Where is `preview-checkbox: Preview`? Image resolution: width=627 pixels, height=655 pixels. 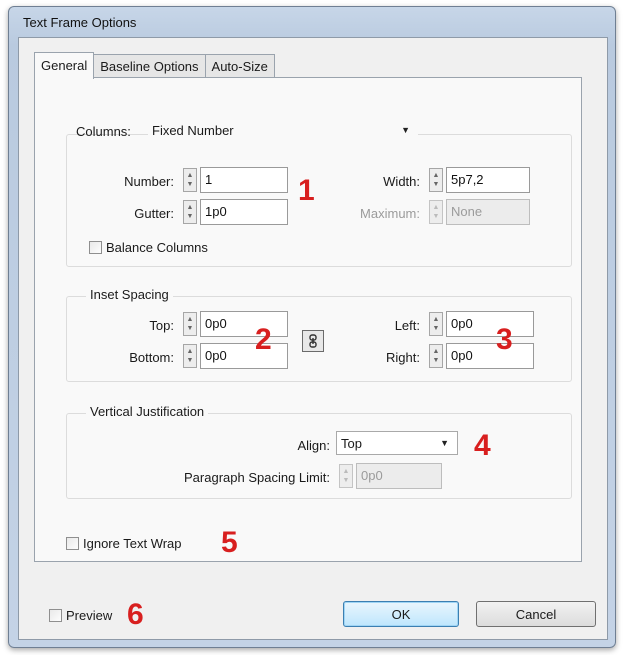 preview-checkbox: Preview is located at coordinates (80, 615).